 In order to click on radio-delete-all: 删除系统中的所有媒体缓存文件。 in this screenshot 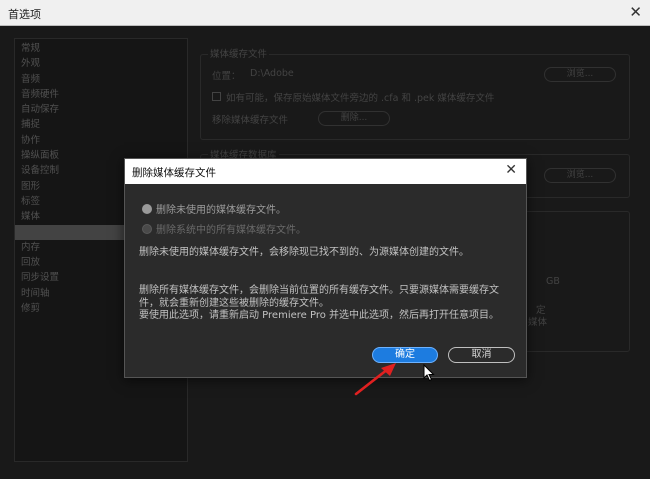, I will do `click(224, 228)`.